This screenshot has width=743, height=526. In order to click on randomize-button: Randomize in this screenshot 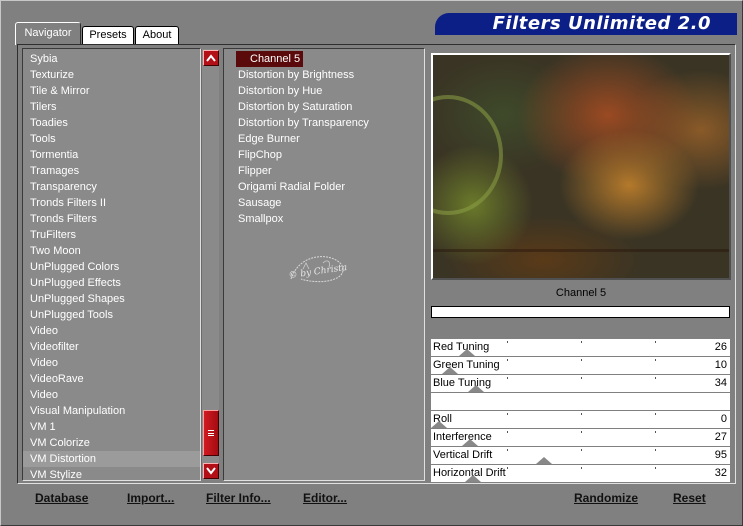, I will do `click(606, 498)`.